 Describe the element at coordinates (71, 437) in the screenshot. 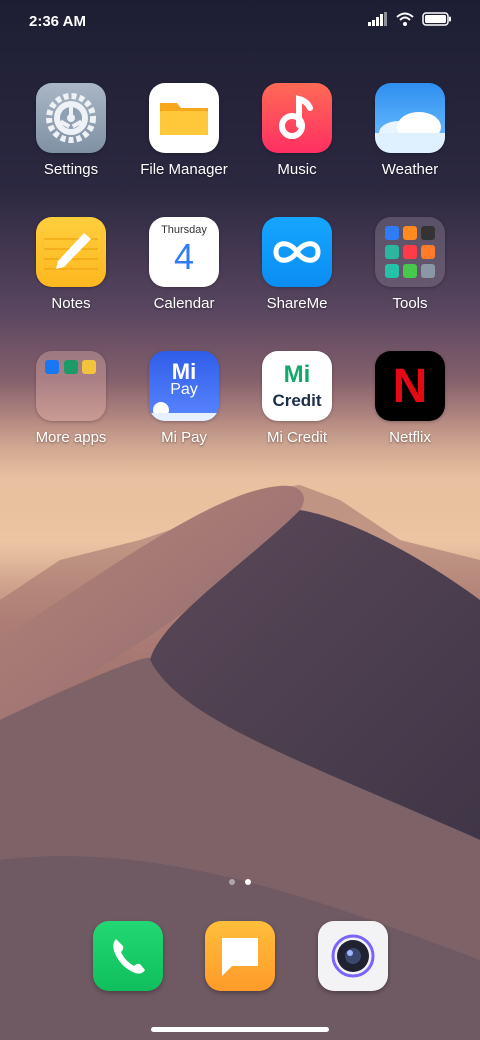

I see `app-label: More apps` at that location.